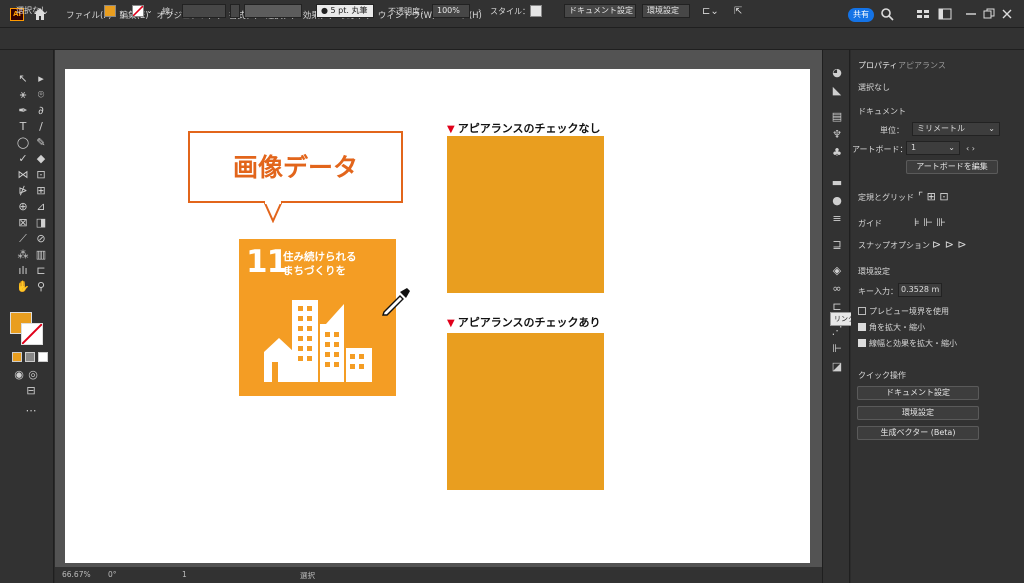 This screenshot has width=1024, height=583. I want to click on gradient-mode-icon, so click(30, 357).